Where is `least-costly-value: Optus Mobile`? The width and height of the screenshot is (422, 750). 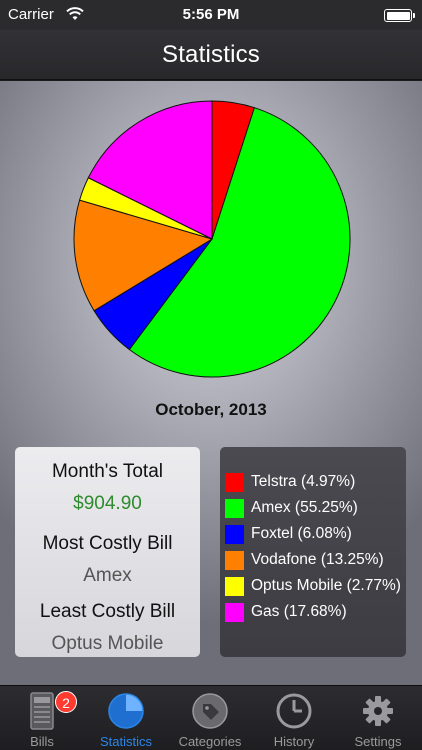
least-costly-value: Optus Mobile is located at coordinates (107, 643).